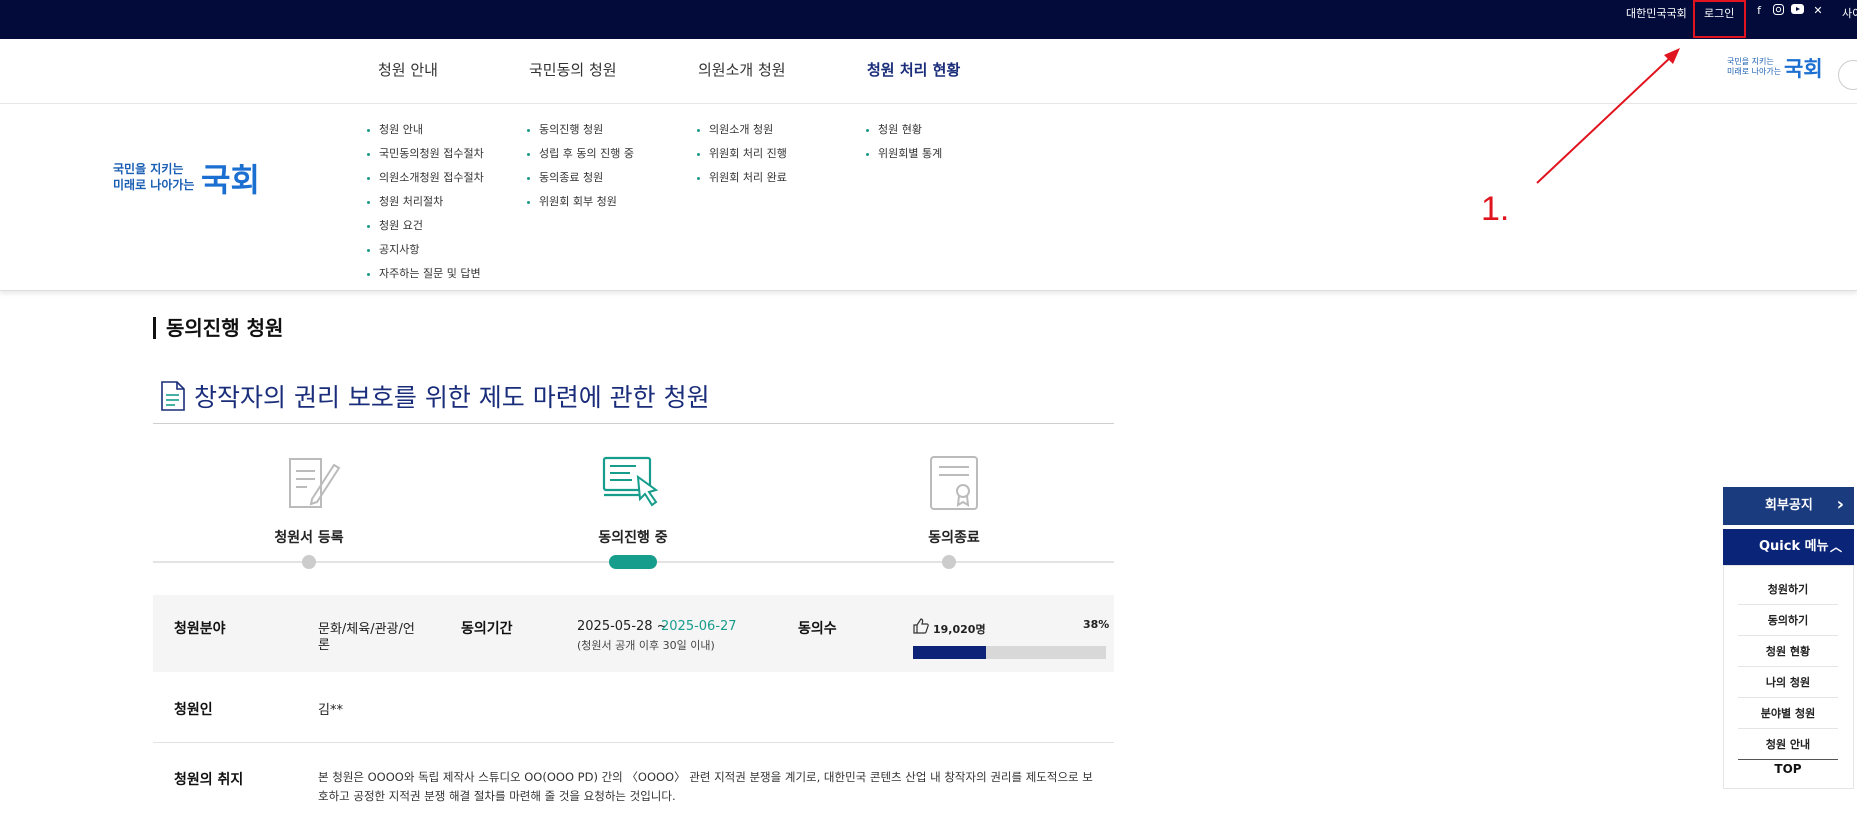 This screenshot has height=829, width=1857. Describe the element at coordinates (1788, 589) in the screenshot. I see `quick-item-petition: 청원하기` at that location.